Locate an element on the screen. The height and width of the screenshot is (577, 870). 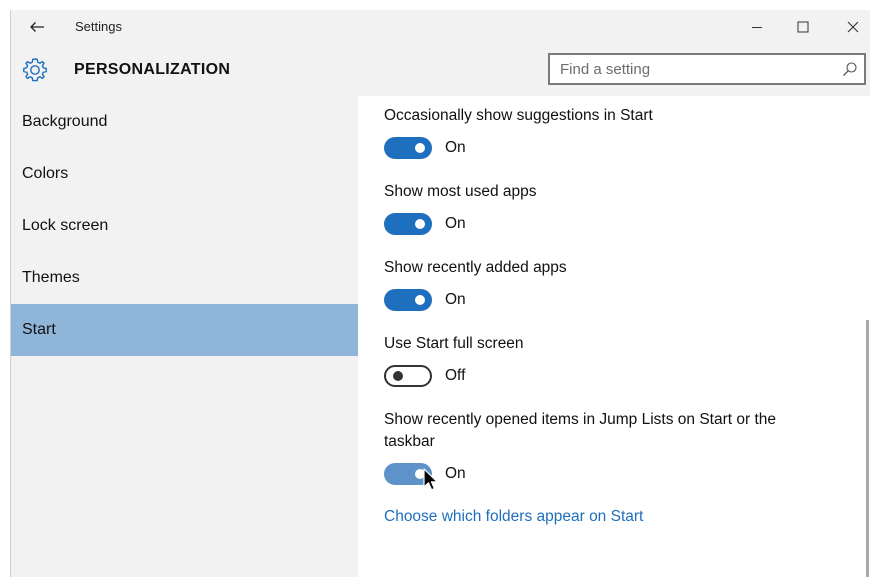
sidebar-item-background: Background is located at coordinates (184, 122).